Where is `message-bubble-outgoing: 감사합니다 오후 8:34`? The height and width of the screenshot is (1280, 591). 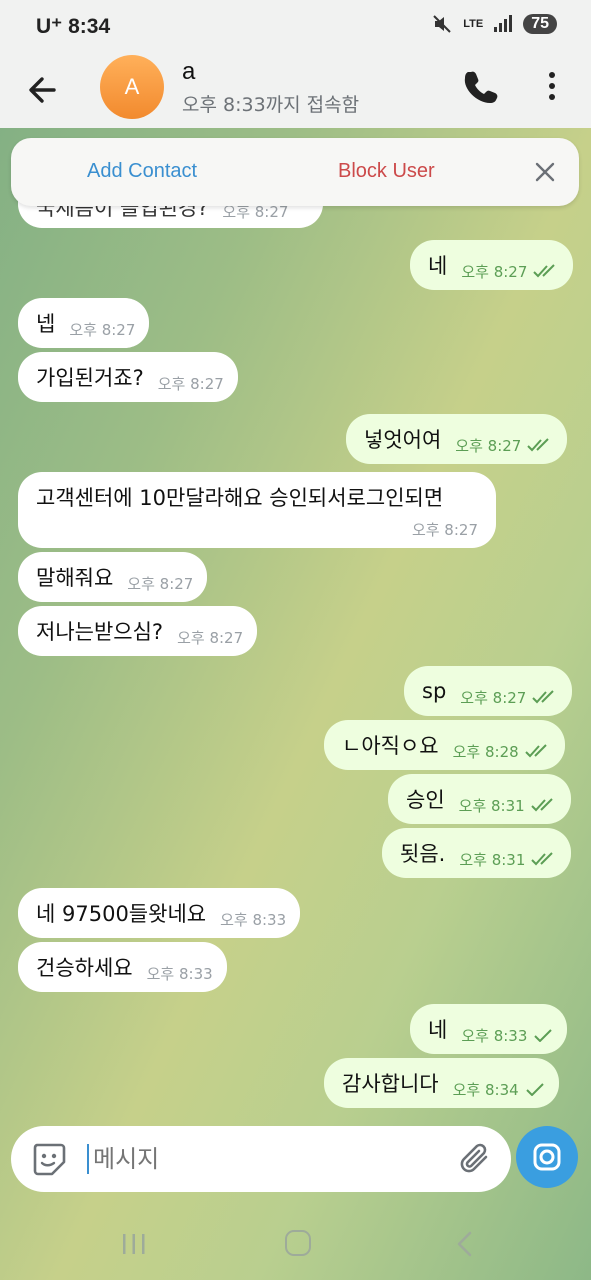
message-bubble-outgoing: 감사합니다 오후 8:34 is located at coordinates (441, 1083).